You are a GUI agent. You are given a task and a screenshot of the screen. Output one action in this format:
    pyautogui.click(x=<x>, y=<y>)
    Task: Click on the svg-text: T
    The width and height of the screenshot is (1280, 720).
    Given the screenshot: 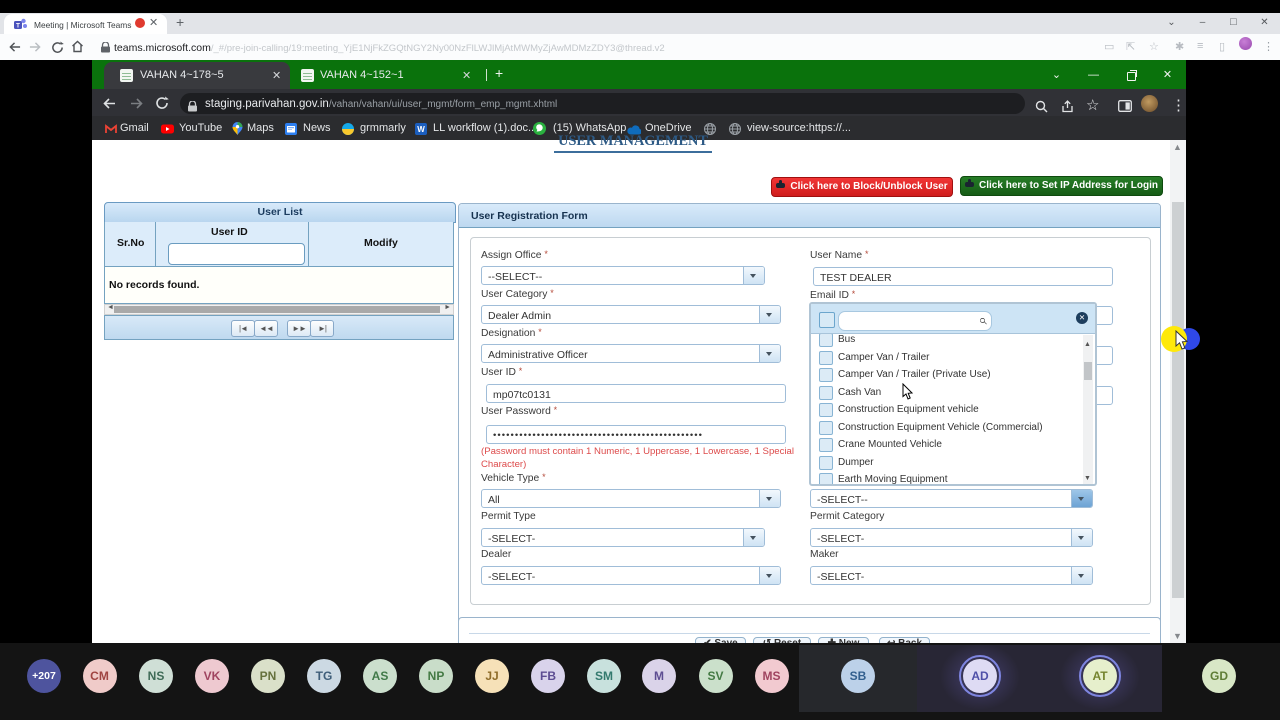 What is the action you would take?
    pyautogui.click(x=18, y=26)
    